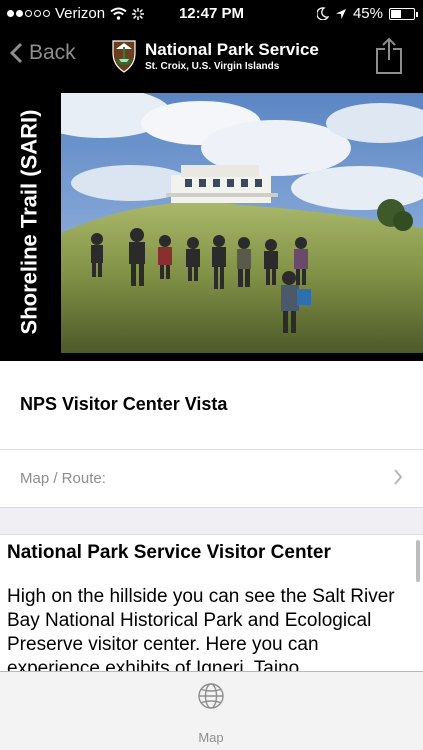 The height and width of the screenshot is (750, 423). Describe the element at coordinates (63, 478) in the screenshot. I see `map-route-label: Map / Route:` at that location.